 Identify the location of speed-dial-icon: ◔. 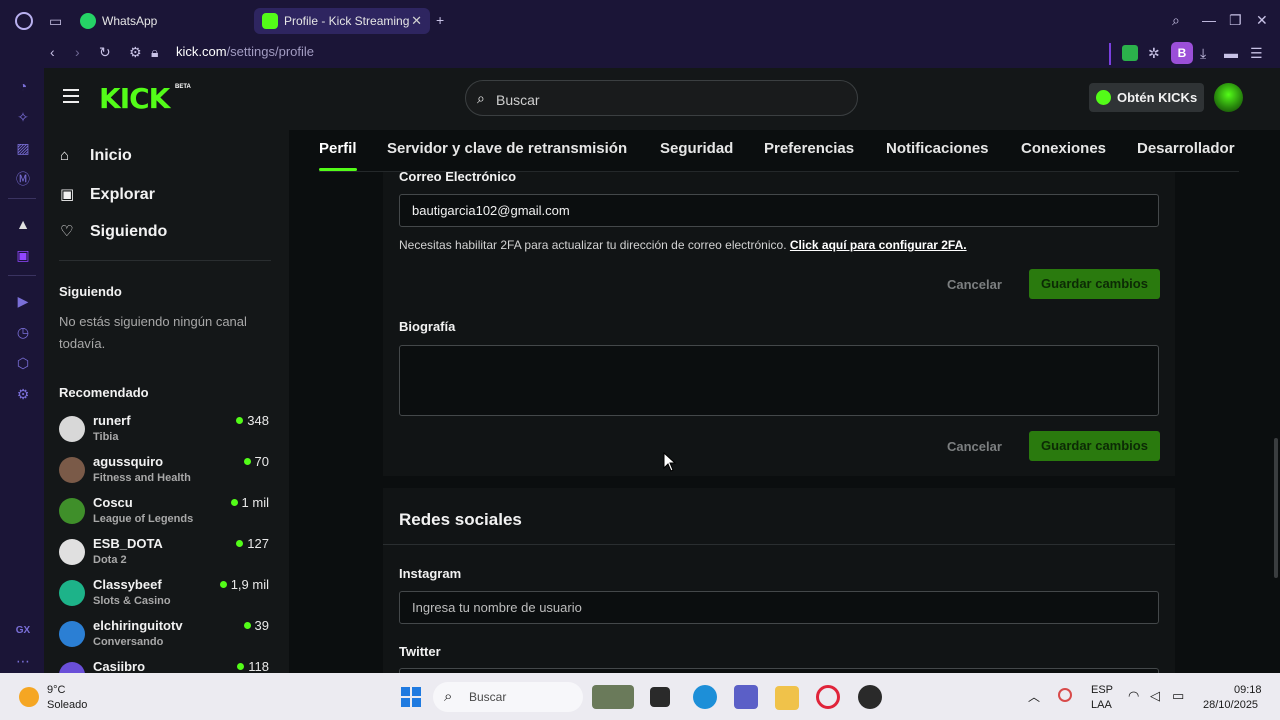
(23, 86).